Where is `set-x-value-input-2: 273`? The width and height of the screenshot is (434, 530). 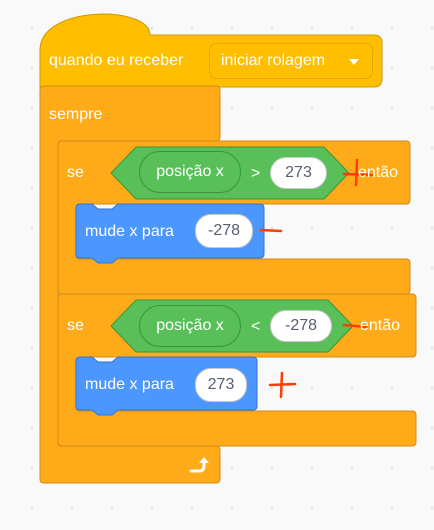 set-x-value-input-2: 273 is located at coordinates (221, 385).